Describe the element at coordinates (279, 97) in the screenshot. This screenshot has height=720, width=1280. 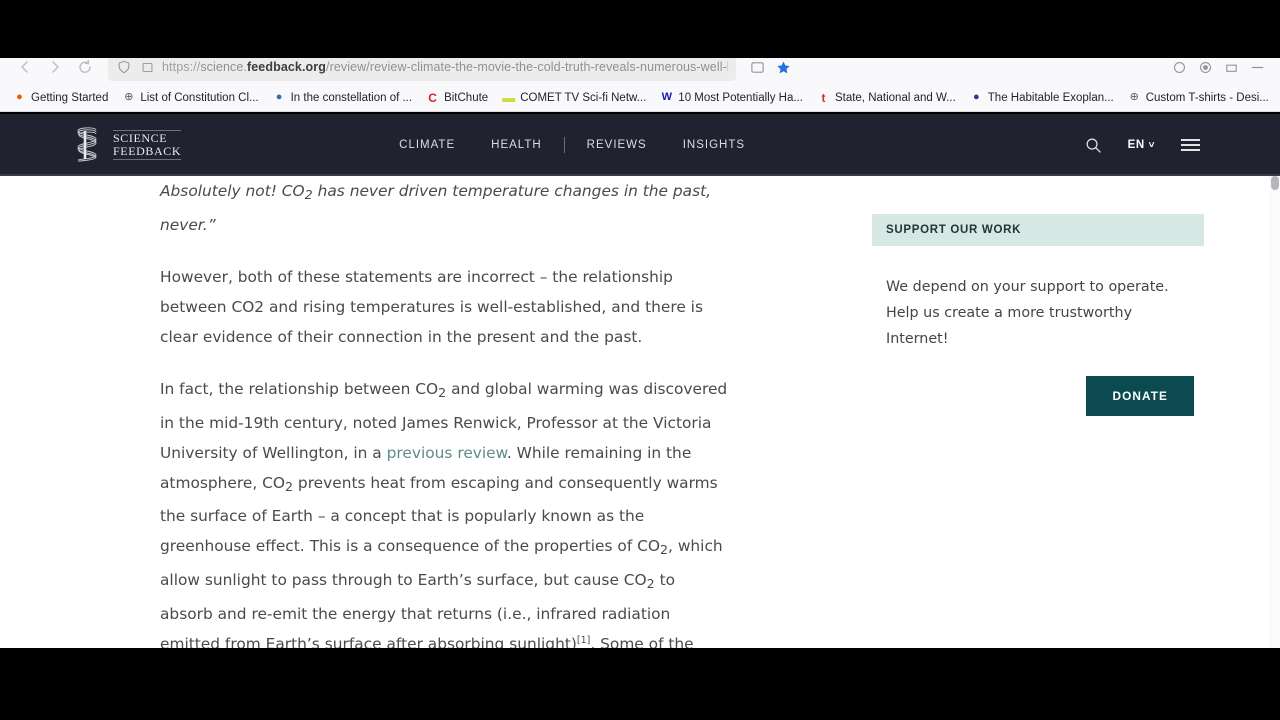
I see `globe-blue-icon: ●` at that location.